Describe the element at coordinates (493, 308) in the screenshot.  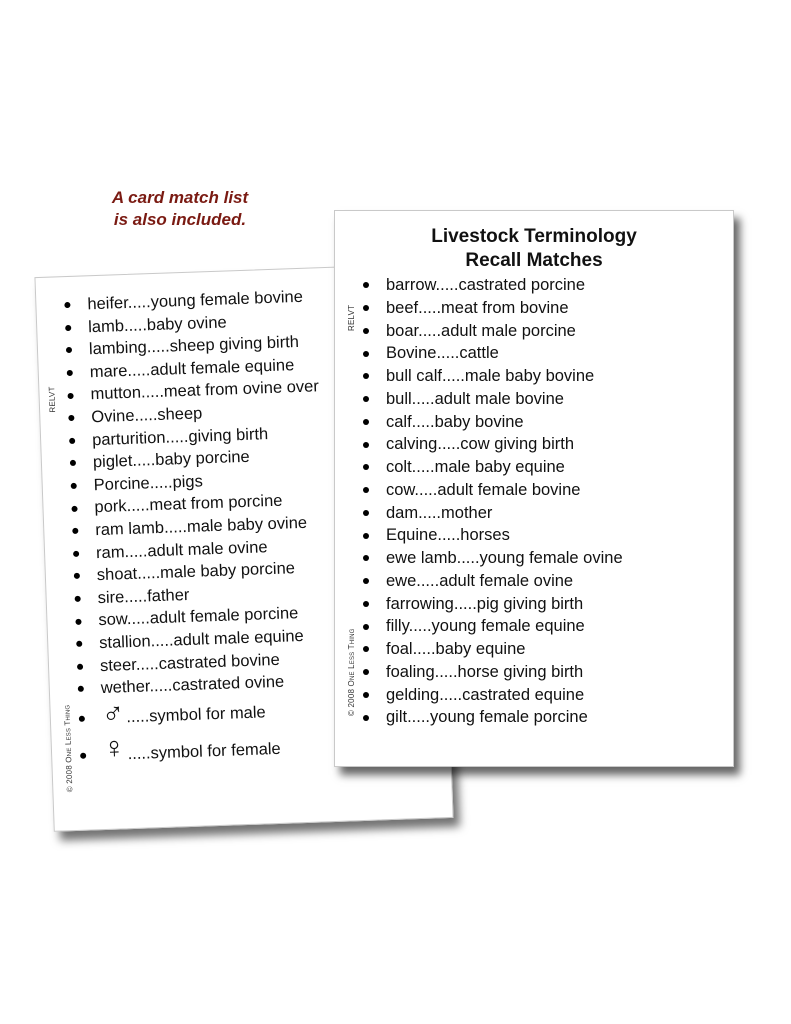
I see `list-item: beef.....meat from bovine` at that location.